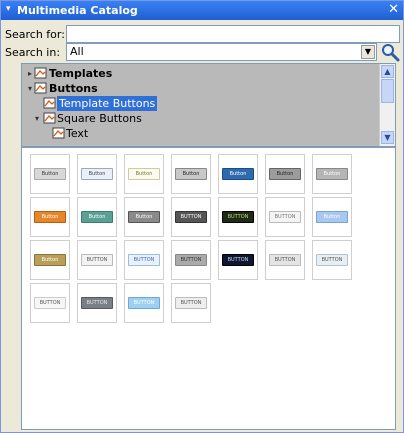 This screenshot has width=404, height=433. Describe the element at coordinates (202, 10) in the screenshot. I see `panel-title-bar: ▾ Multimedia Catalog ✕` at that location.